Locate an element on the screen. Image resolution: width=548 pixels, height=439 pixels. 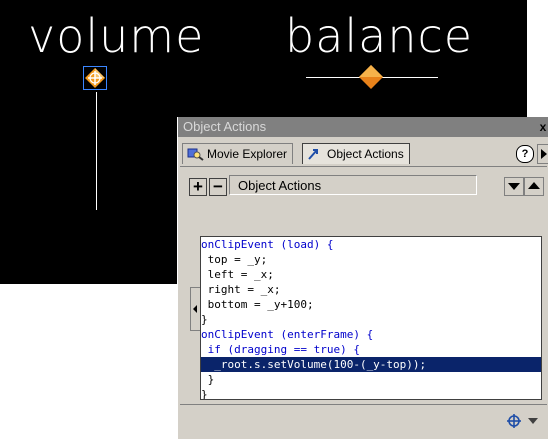
tab-label: Object Actions is located at coordinates (365, 154).